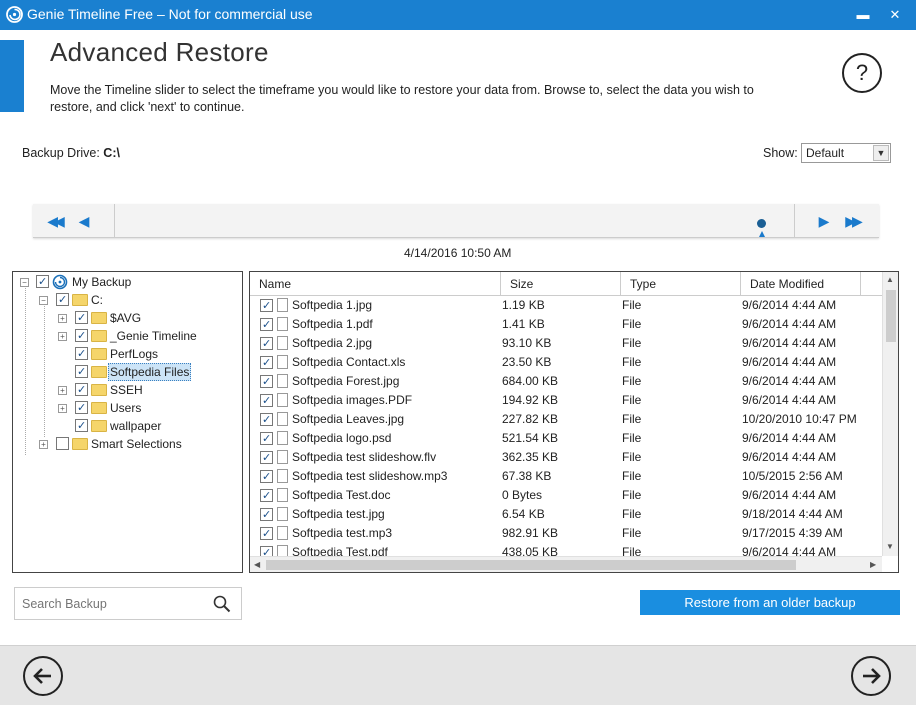  I want to click on tree-item-users: + Users, so click(127, 408).